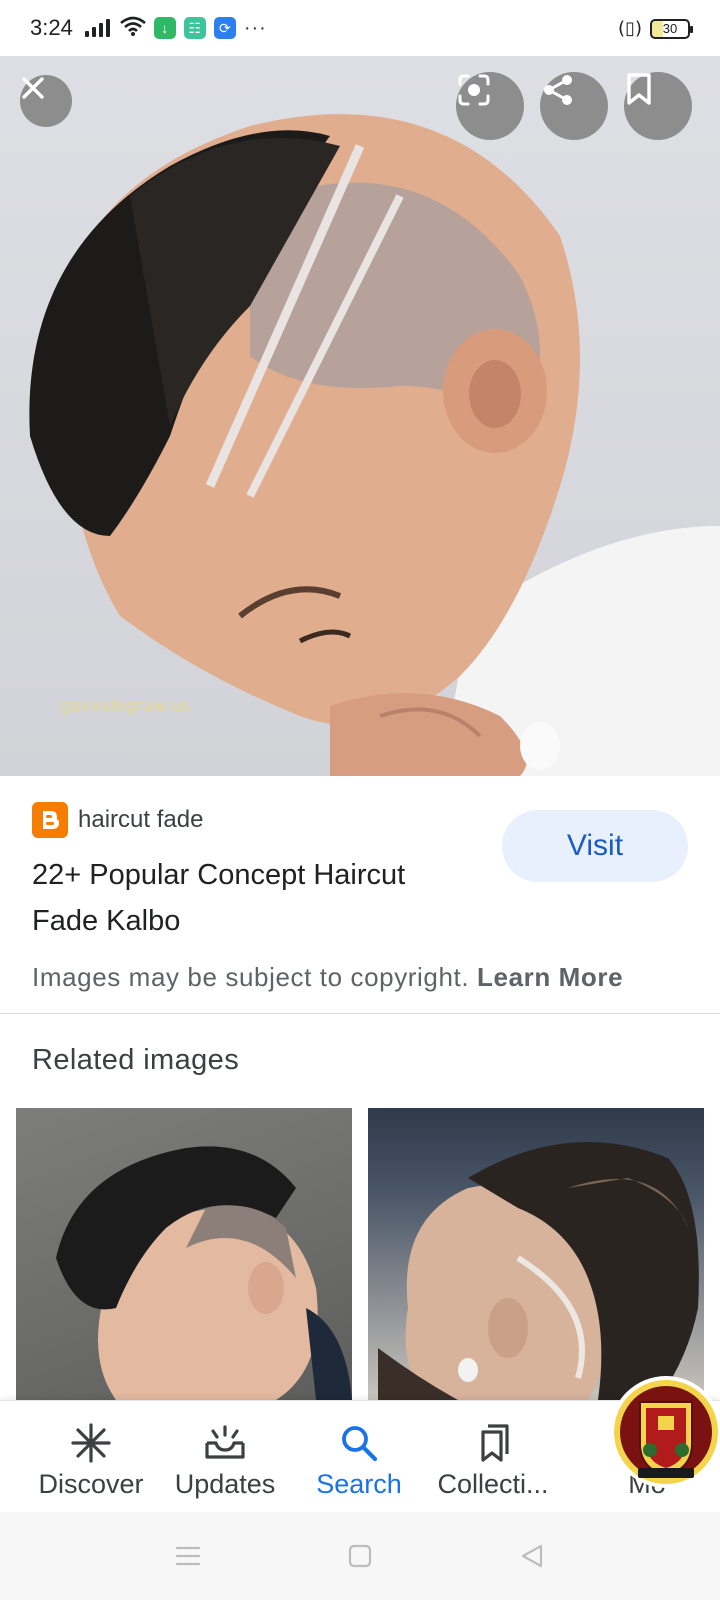 This screenshot has width=720, height=1600. I want to click on share-icon, so click(558, 90).